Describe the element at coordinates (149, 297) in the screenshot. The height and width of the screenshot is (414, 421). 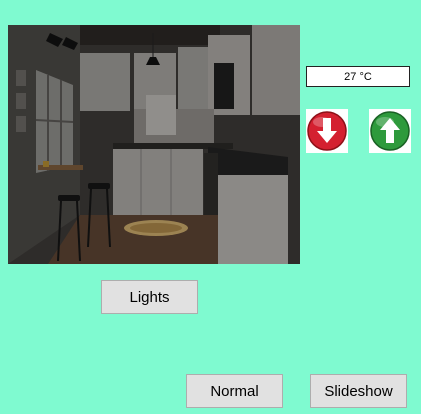
I see `lights-button: Lights` at that location.